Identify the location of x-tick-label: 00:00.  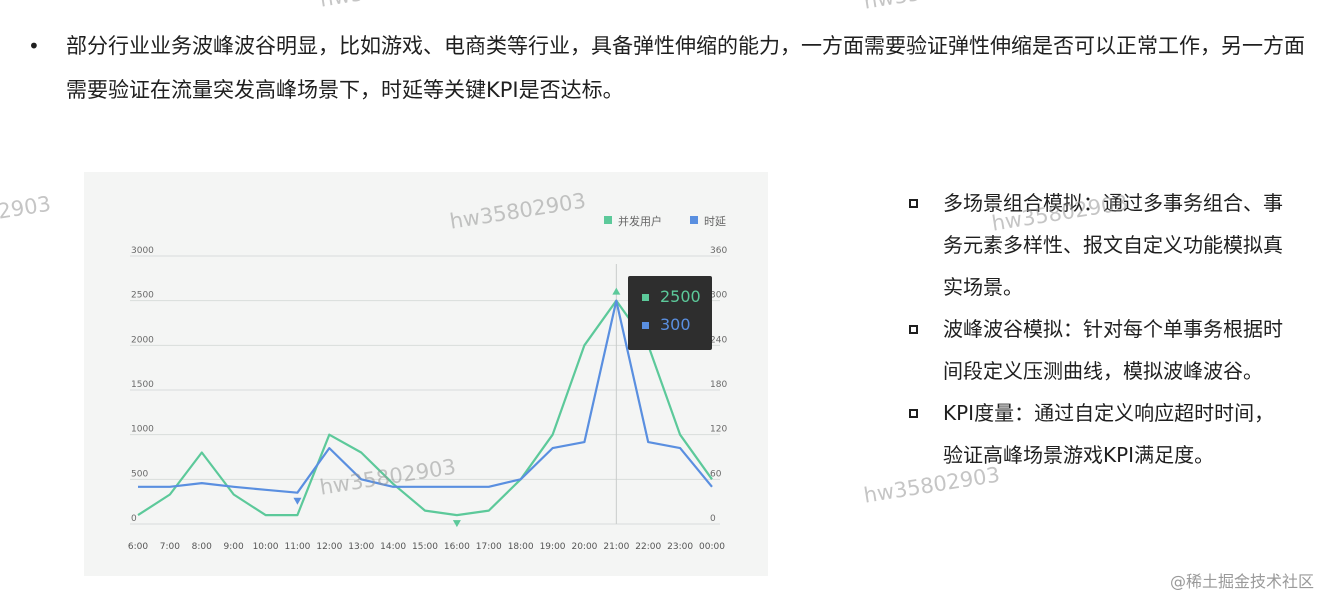
(712, 547).